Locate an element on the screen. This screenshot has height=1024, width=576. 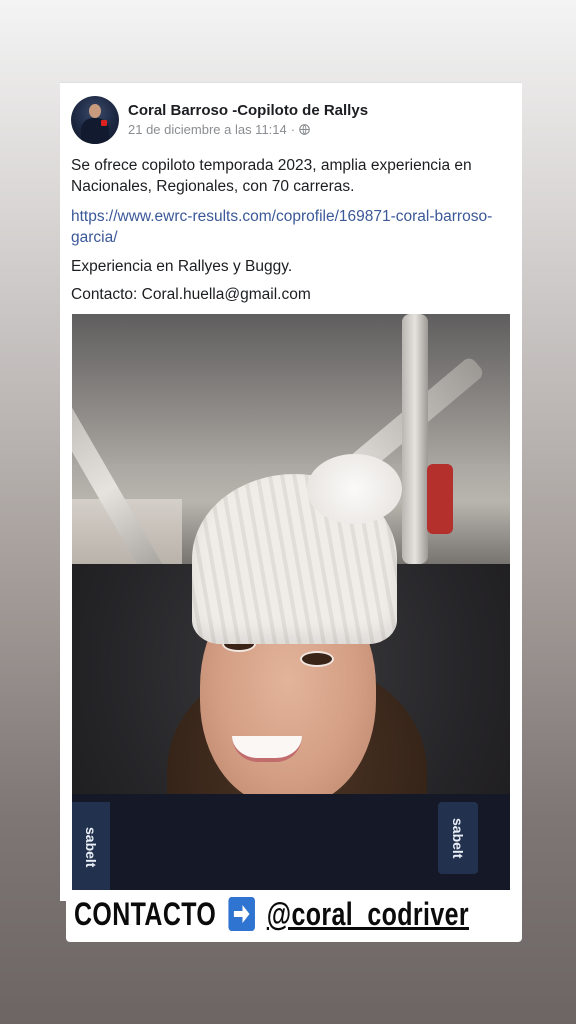
post-text-experience: Experiencia en Rallyes y Buggy. is located at coordinates (182, 266).